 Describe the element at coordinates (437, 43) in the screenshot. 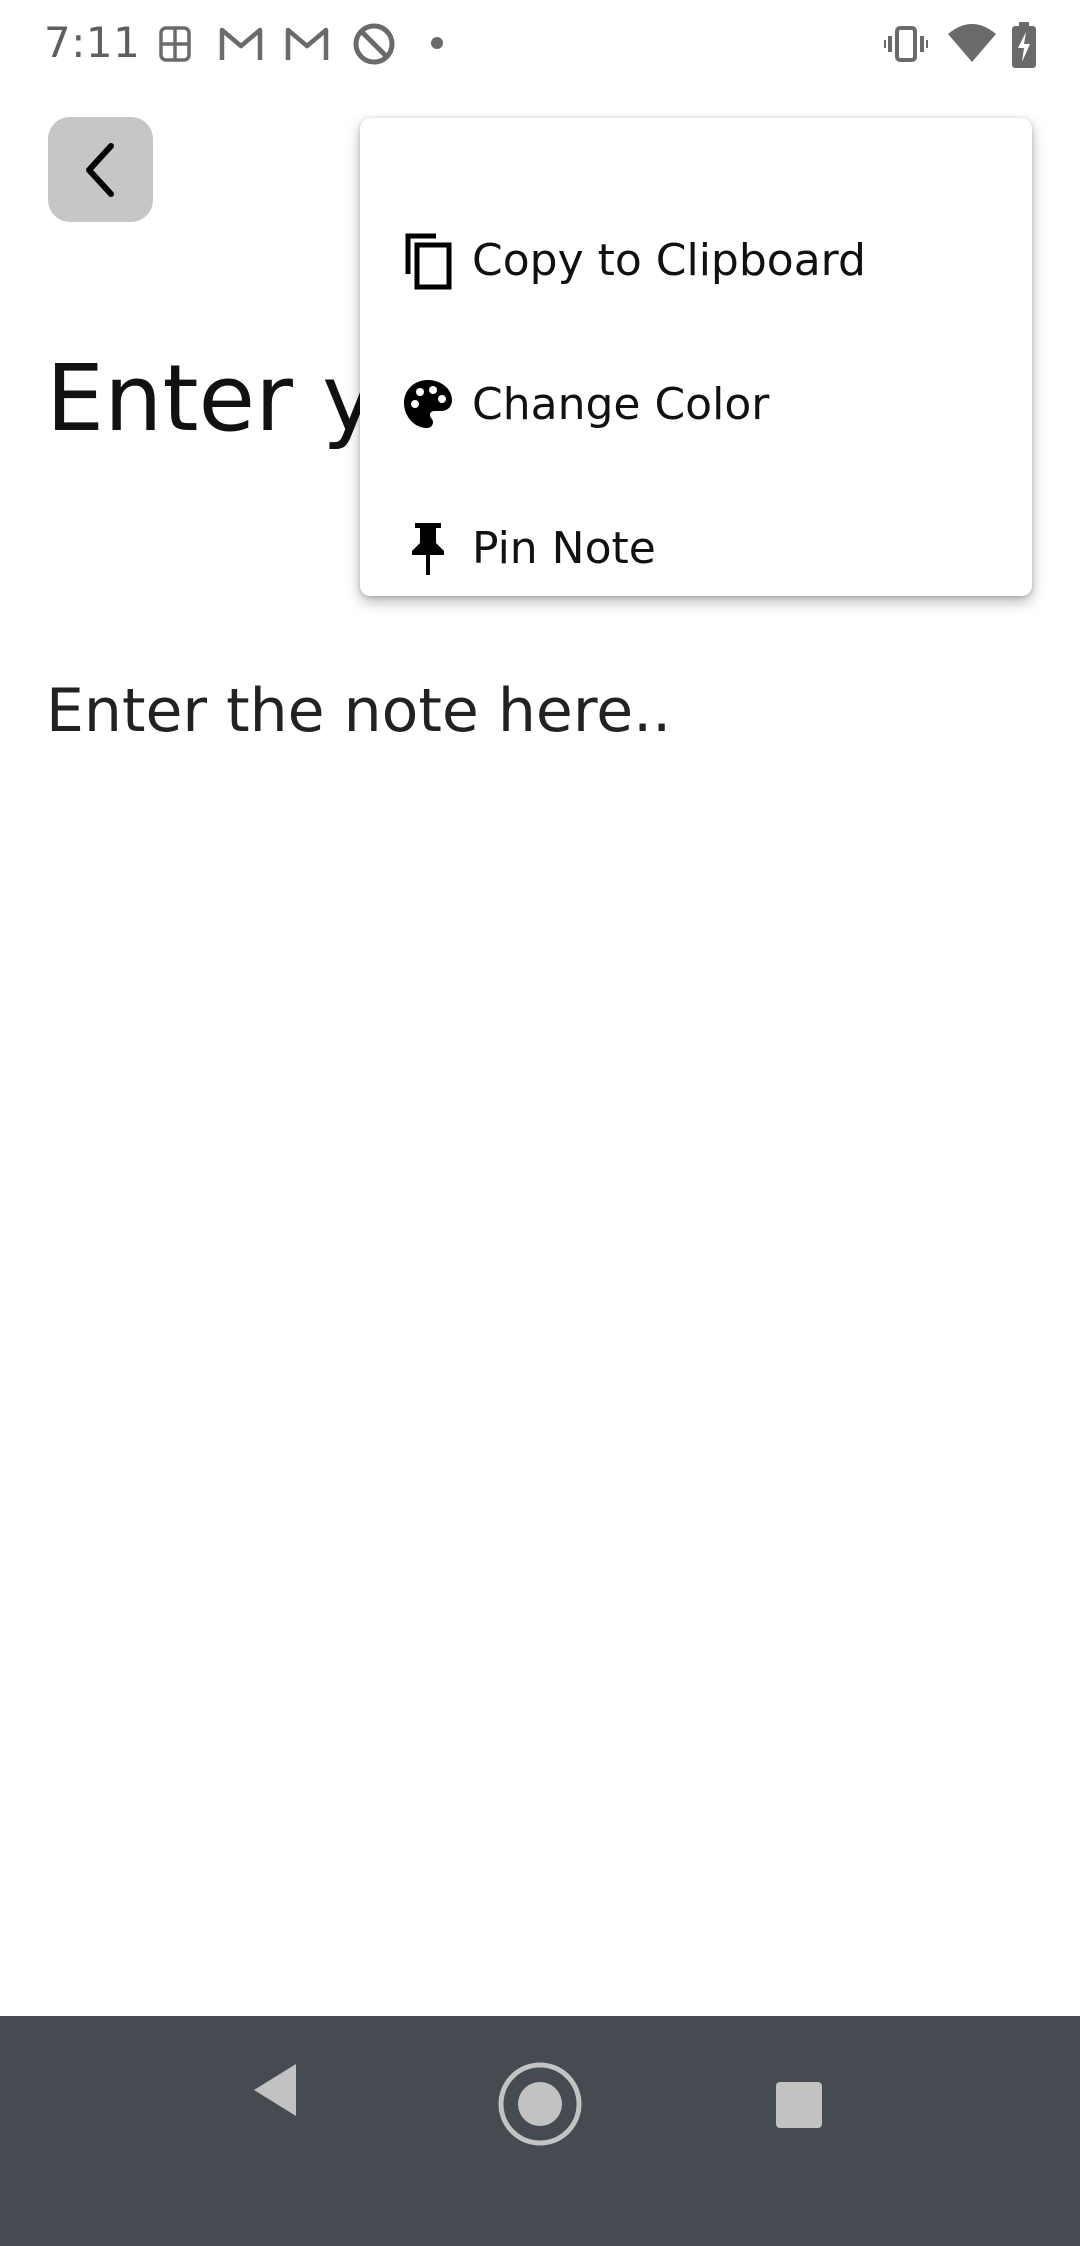

I see `dot-icon` at that location.